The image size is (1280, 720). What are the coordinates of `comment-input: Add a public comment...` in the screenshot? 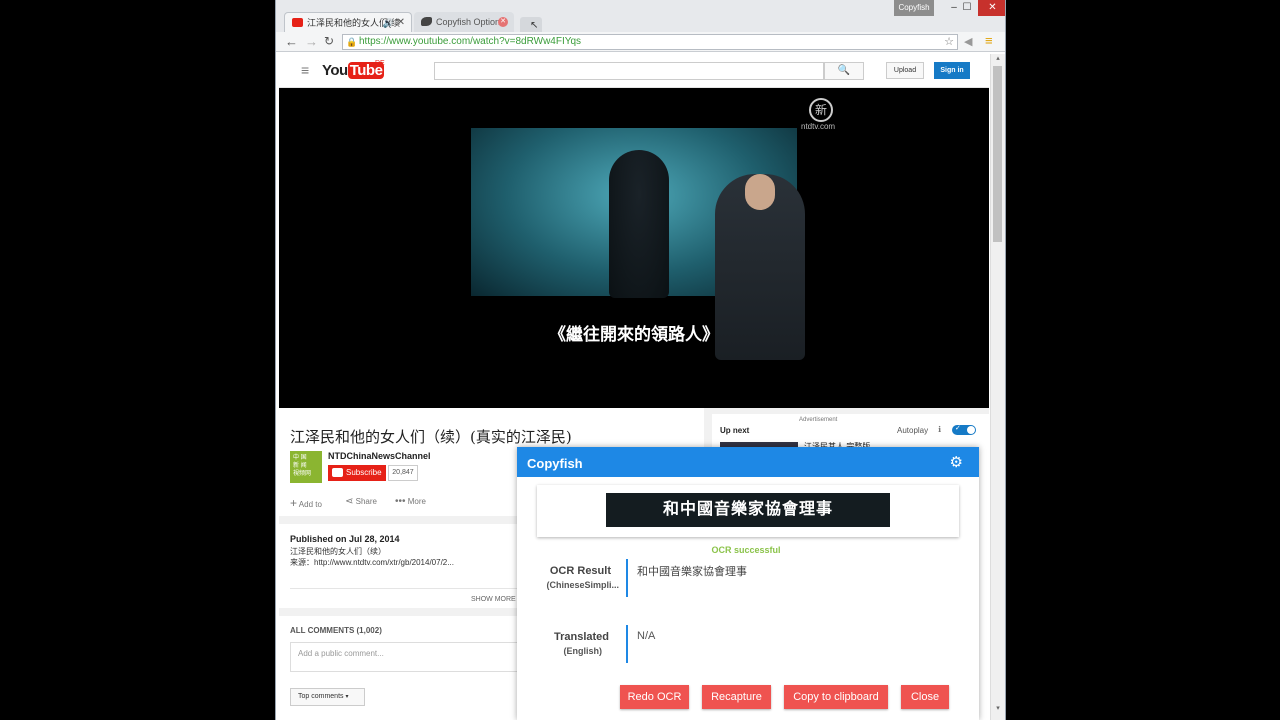 It's located at (410, 657).